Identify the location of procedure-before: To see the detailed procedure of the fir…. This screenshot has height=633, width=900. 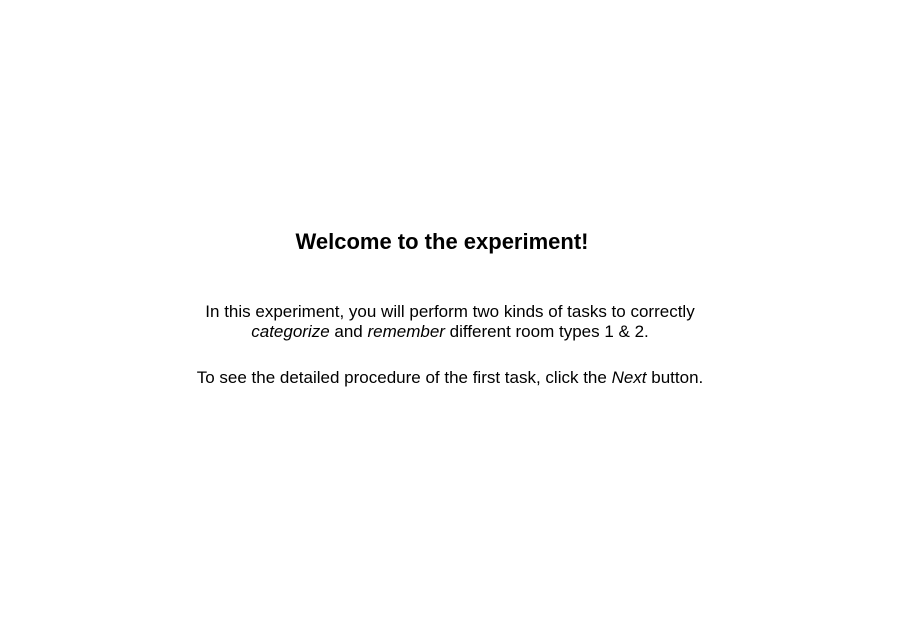
(404, 377).